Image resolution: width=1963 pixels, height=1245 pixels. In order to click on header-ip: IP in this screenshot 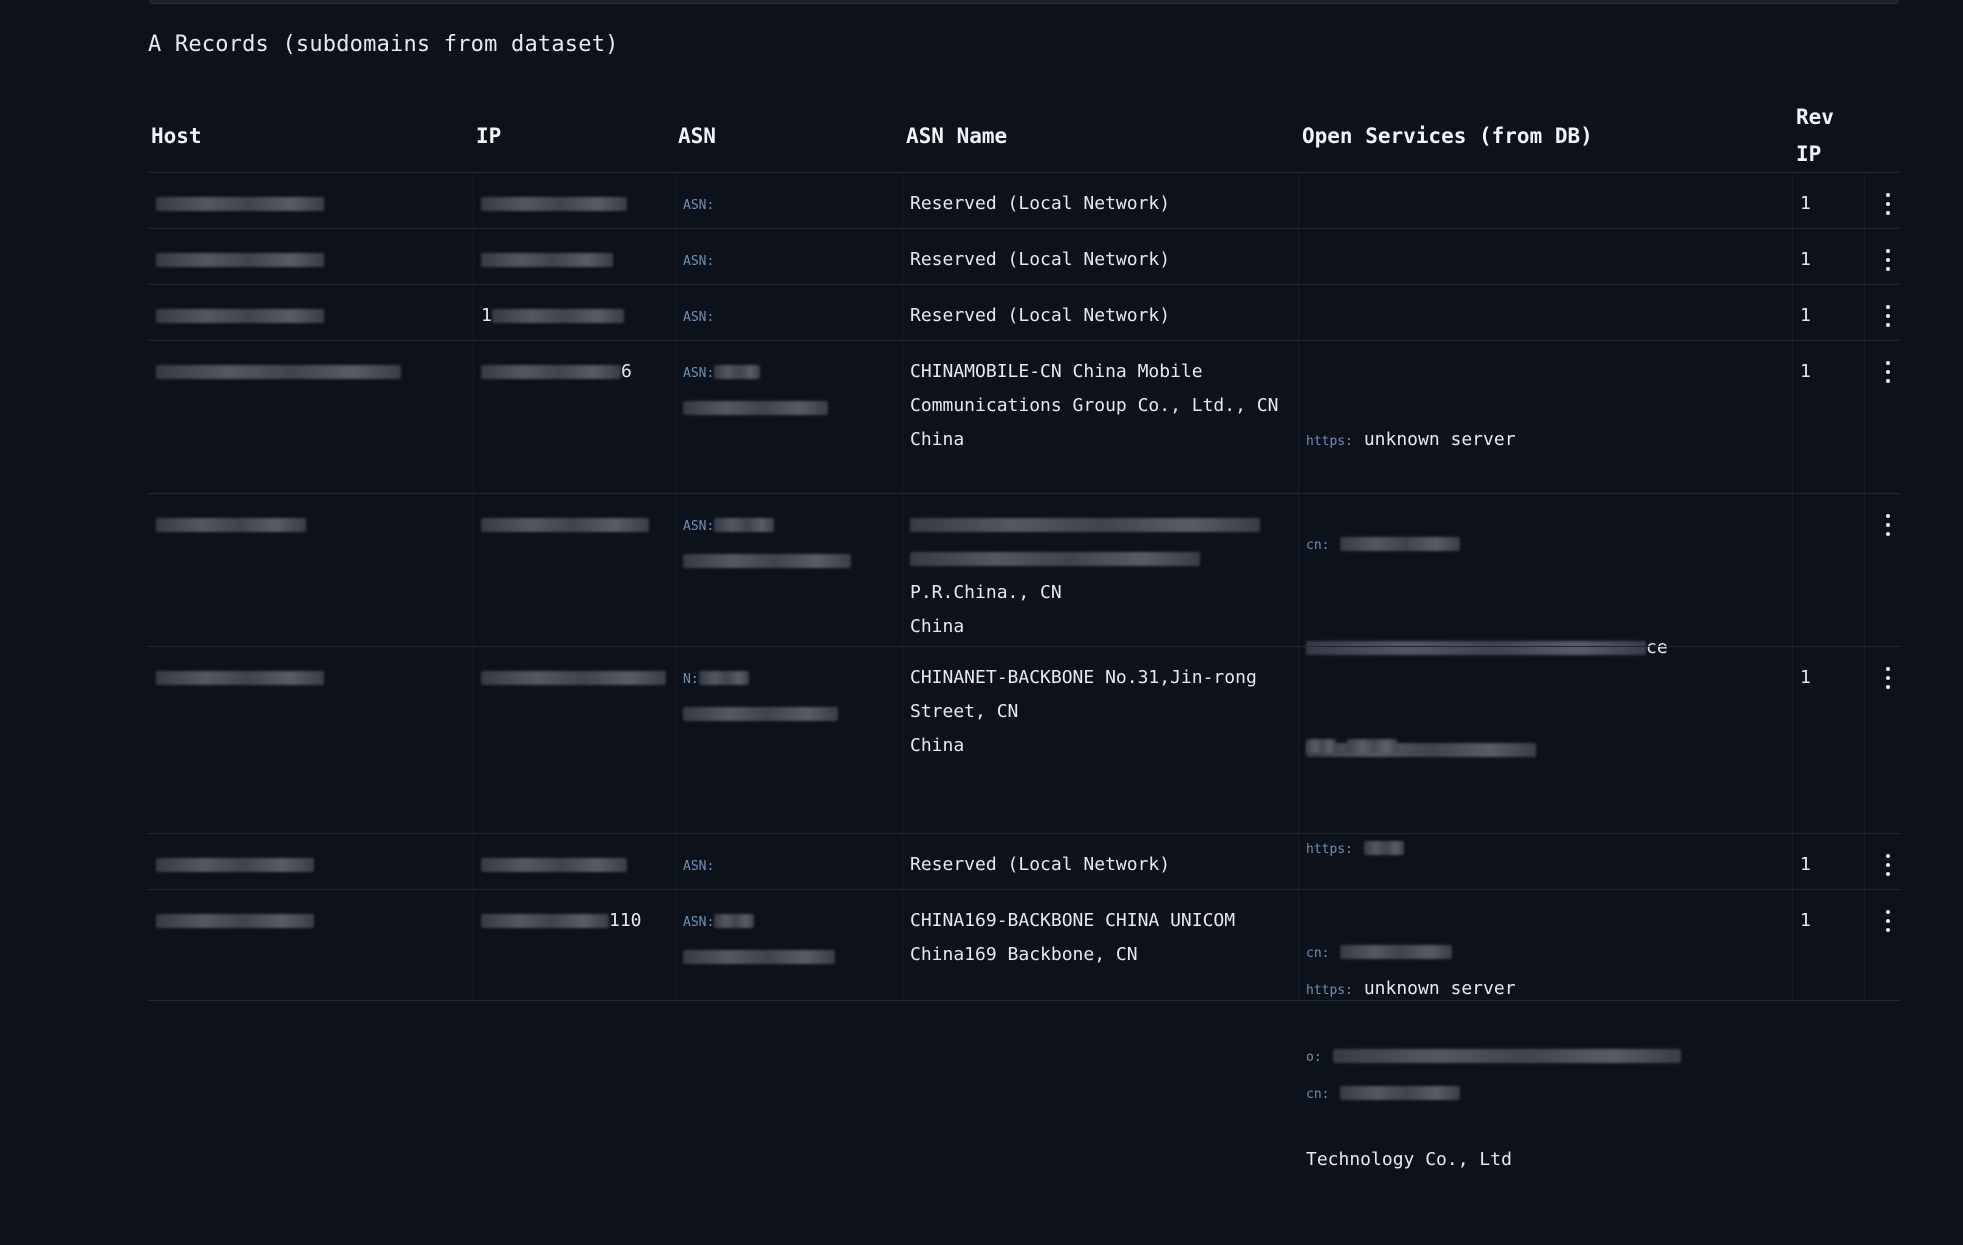, I will do `click(488, 136)`.